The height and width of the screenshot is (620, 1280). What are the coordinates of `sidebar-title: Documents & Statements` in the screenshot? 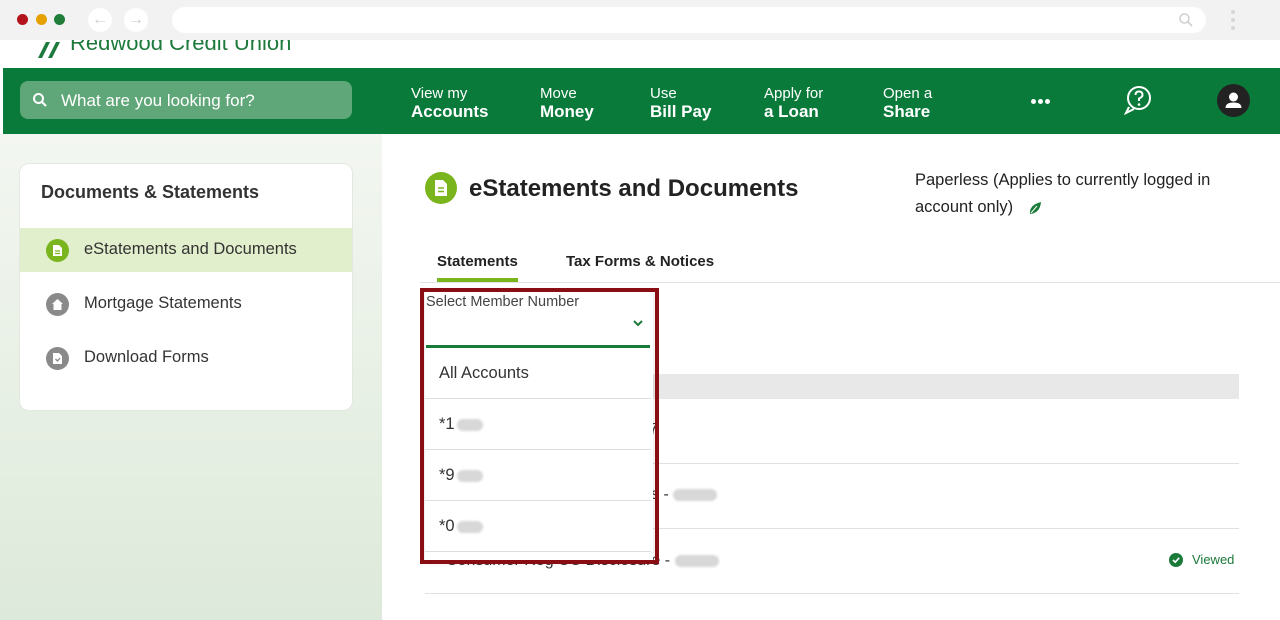 It's located at (150, 192).